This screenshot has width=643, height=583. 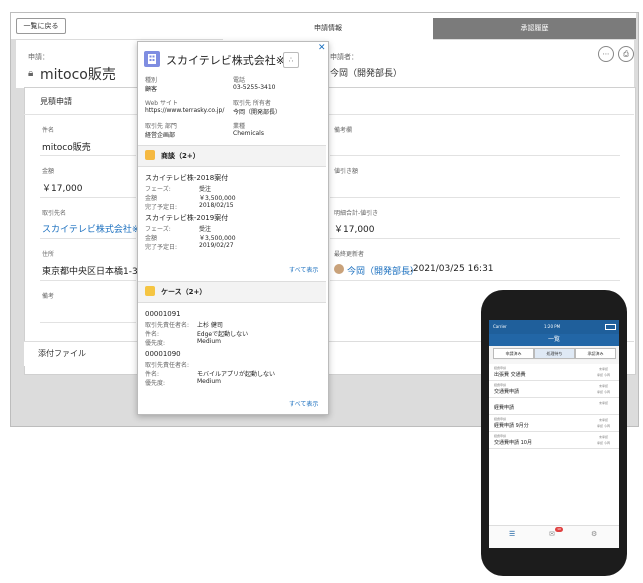 What do you see at coordinates (217, 238) in the screenshot?
I see `deal-amount: ￥3,500,000` at bounding box center [217, 238].